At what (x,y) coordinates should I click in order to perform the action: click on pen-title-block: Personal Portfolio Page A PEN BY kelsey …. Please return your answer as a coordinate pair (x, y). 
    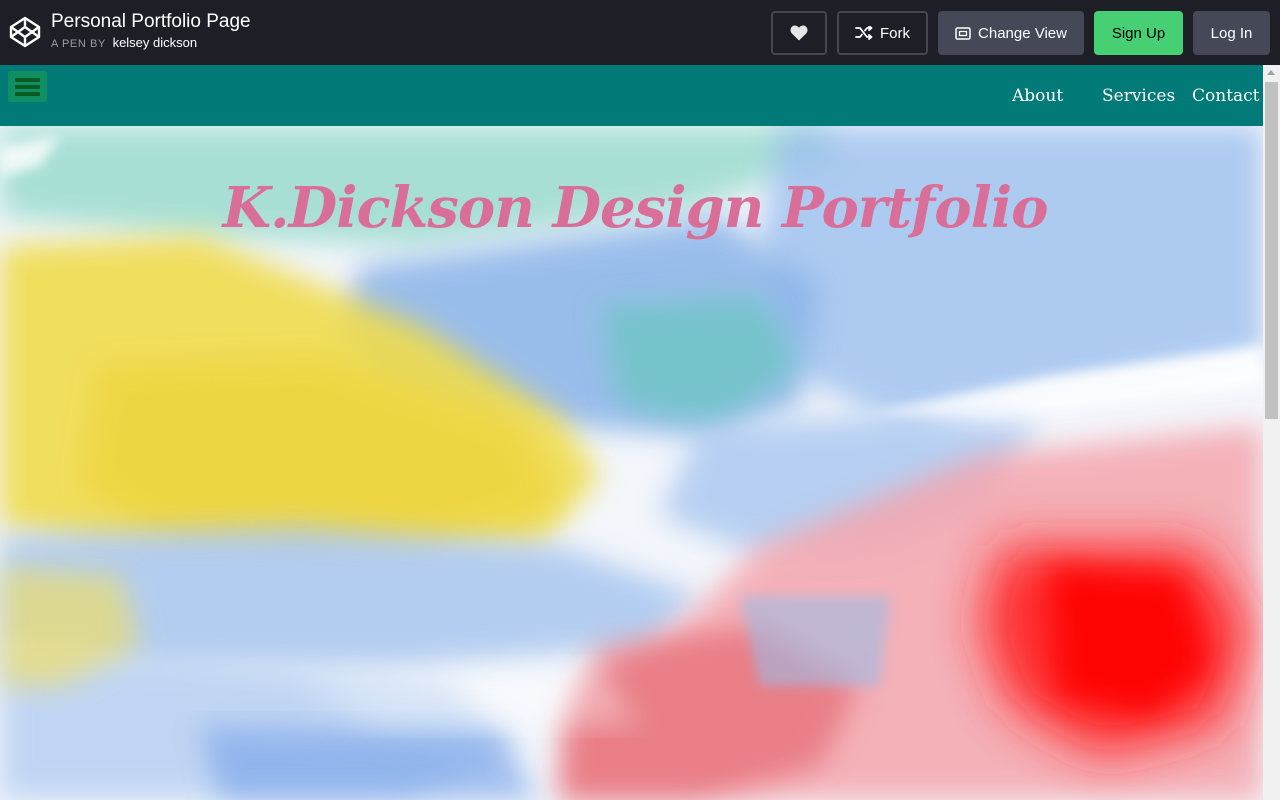
    Looking at the image, I should click on (151, 31).